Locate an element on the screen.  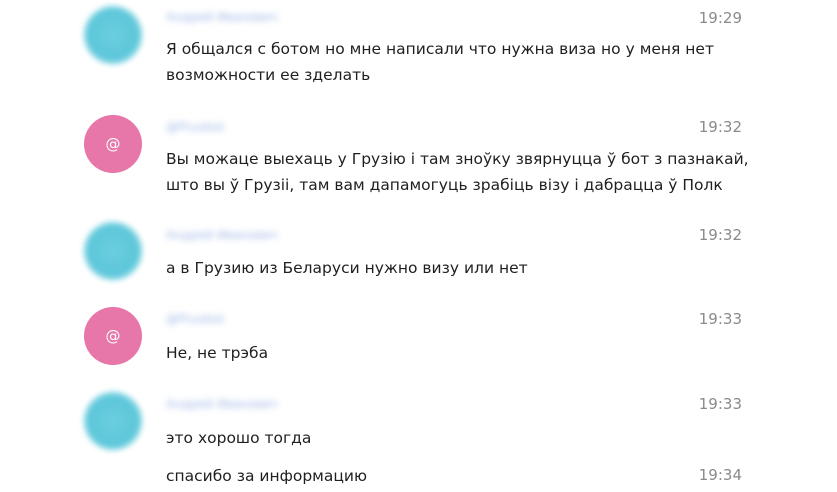
message-text: это хорошо тогда is located at coordinates (239, 438).